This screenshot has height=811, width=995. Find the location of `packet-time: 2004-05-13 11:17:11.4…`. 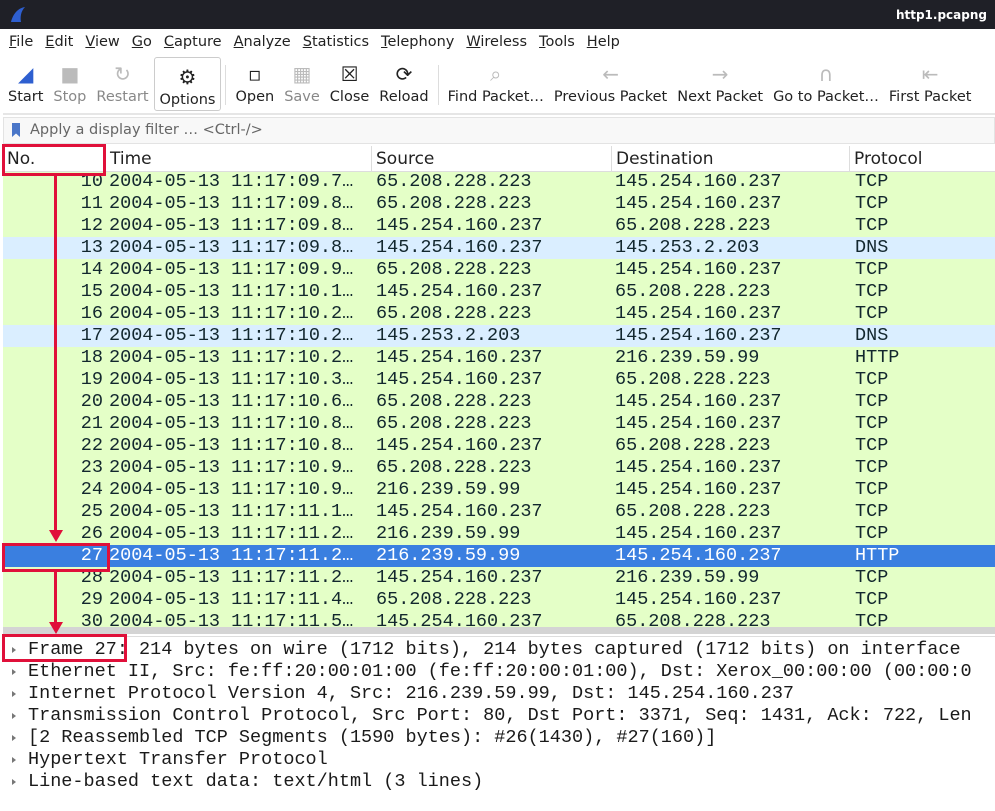

packet-time: 2004-05-13 11:17:11.4… is located at coordinates (231, 599).